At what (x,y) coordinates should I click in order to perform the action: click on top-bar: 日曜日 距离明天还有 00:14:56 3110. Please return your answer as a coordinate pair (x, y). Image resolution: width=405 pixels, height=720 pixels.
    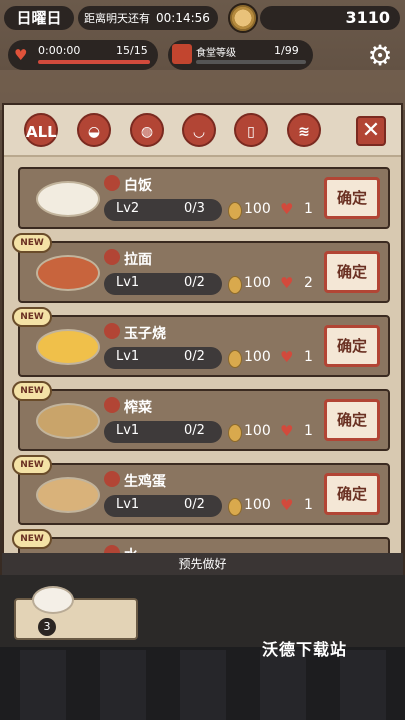
    Looking at the image, I should click on (202, 19).